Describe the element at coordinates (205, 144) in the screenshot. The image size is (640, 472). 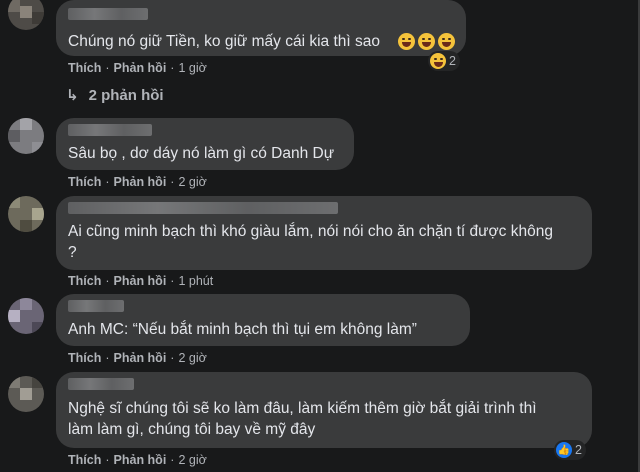
I see `comment-bubble: Sâu bọ , dơ dáy nó làm gì có Danh Dự` at that location.